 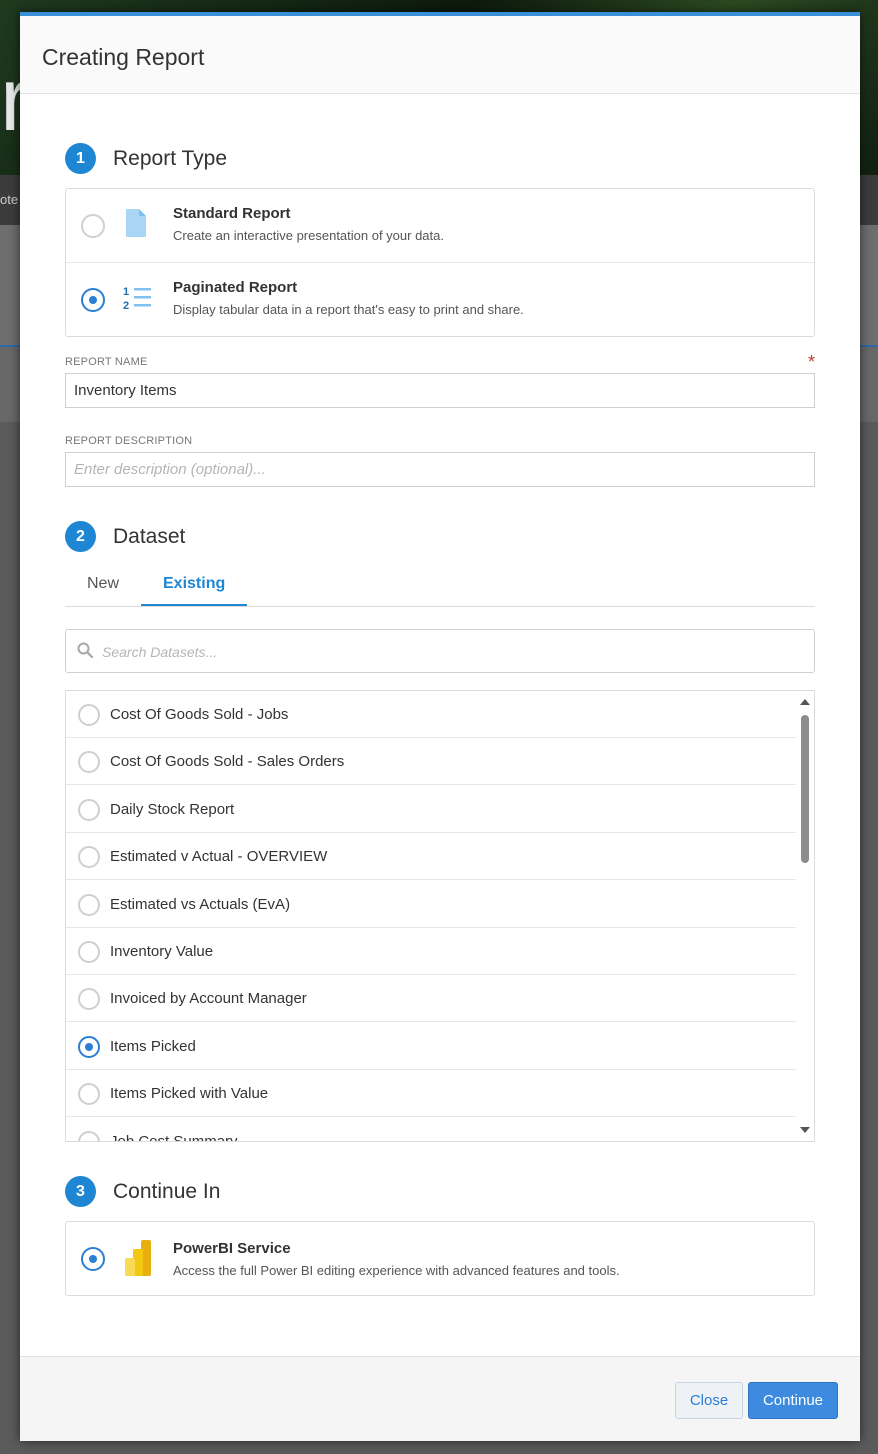 What do you see at coordinates (235, 287) in the screenshot?
I see `paginated-report-title: Paginated Report` at bounding box center [235, 287].